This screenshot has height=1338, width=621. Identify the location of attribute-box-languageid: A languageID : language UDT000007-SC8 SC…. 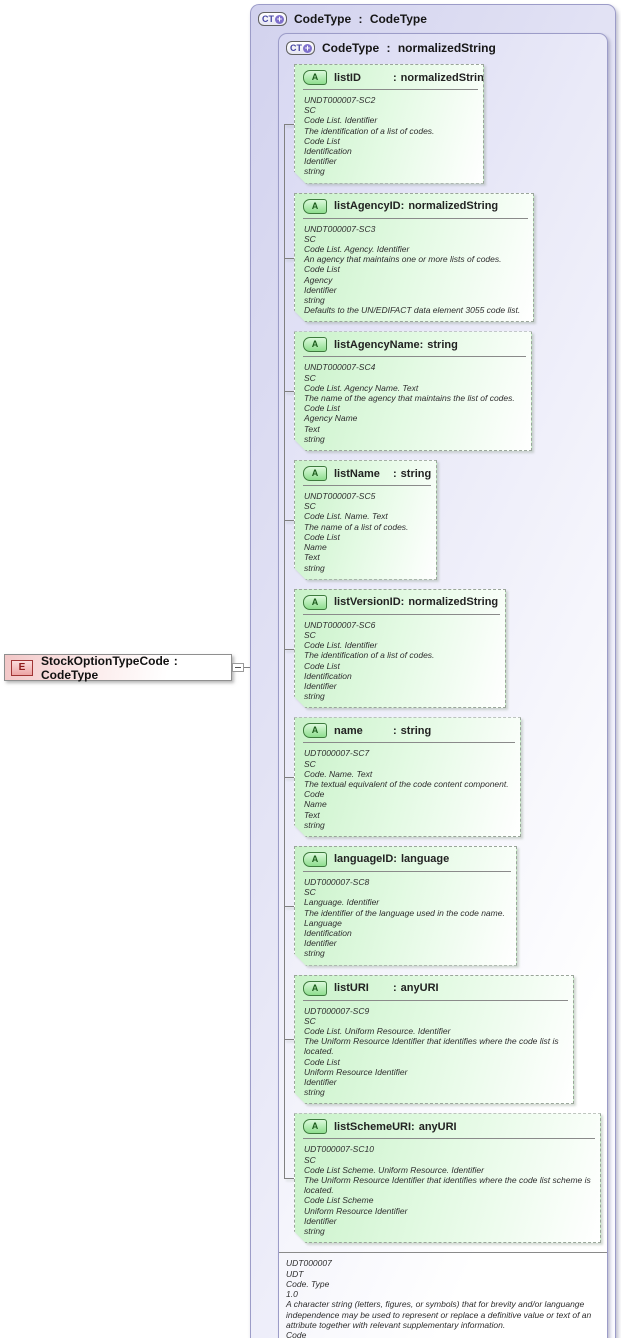
(400, 906).